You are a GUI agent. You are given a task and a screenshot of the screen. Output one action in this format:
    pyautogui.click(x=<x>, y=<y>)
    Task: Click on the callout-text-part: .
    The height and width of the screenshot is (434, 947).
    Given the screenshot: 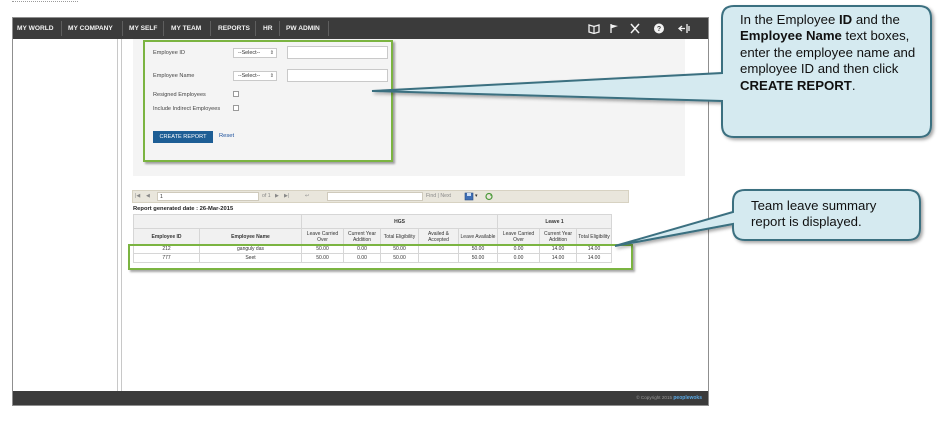 What is the action you would take?
    pyautogui.click(x=853, y=85)
    